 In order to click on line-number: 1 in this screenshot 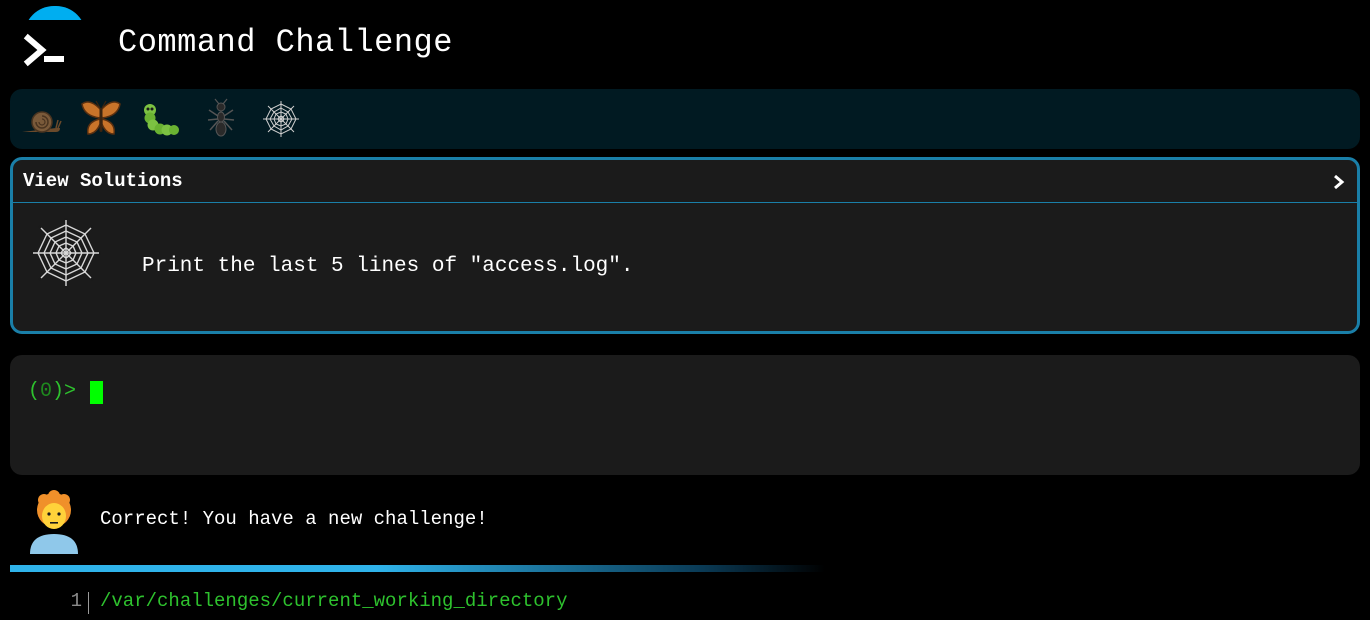, I will do `click(76, 601)`.